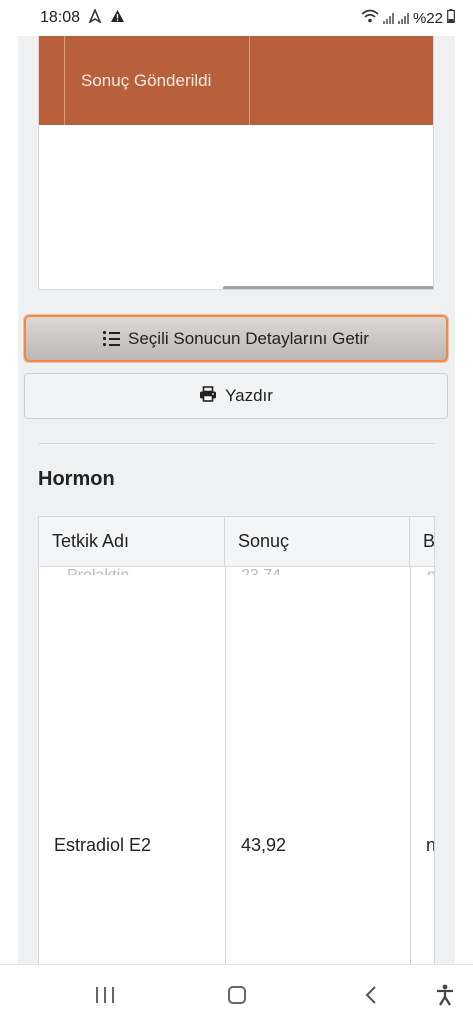 Image resolution: width=473 pixels, height=1024 pixels. I want to click on scrolled-row-fragment: Prolaktin, so click(98, 571).